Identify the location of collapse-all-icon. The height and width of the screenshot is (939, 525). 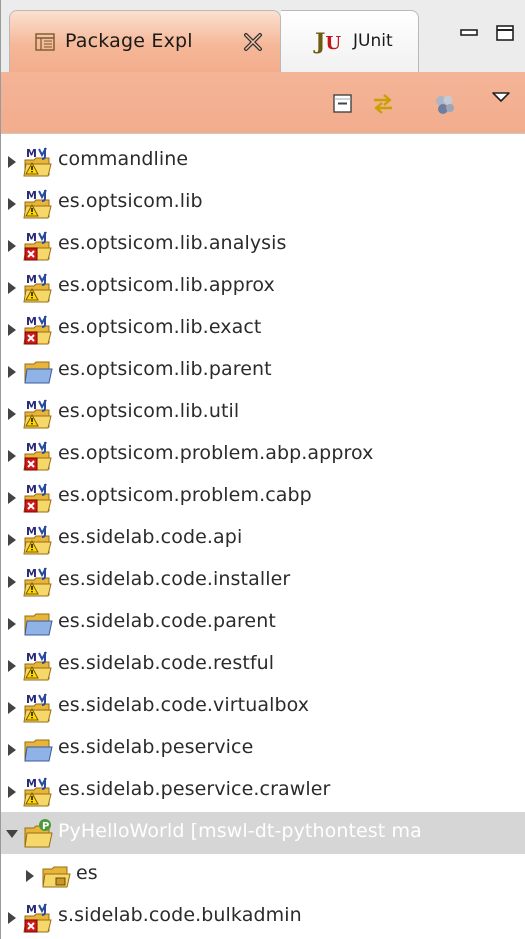
(343, 104).